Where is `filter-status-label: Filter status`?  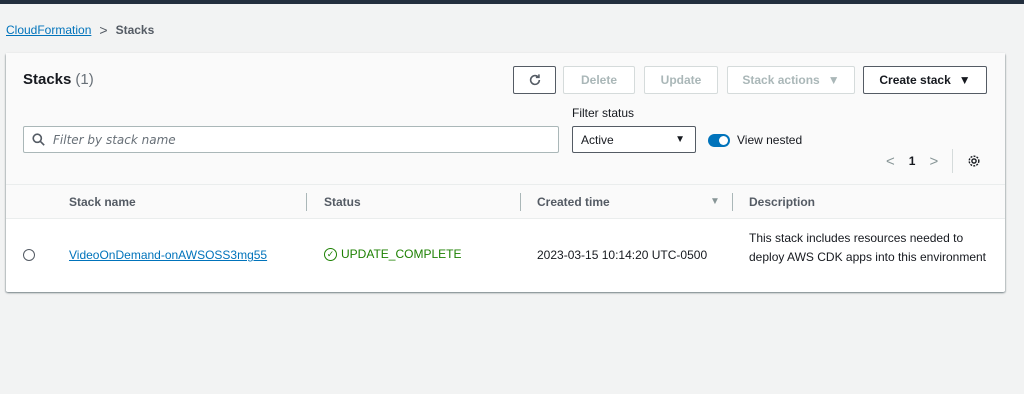 filter-status-label: Filter status is located at coordinates (603, 113).